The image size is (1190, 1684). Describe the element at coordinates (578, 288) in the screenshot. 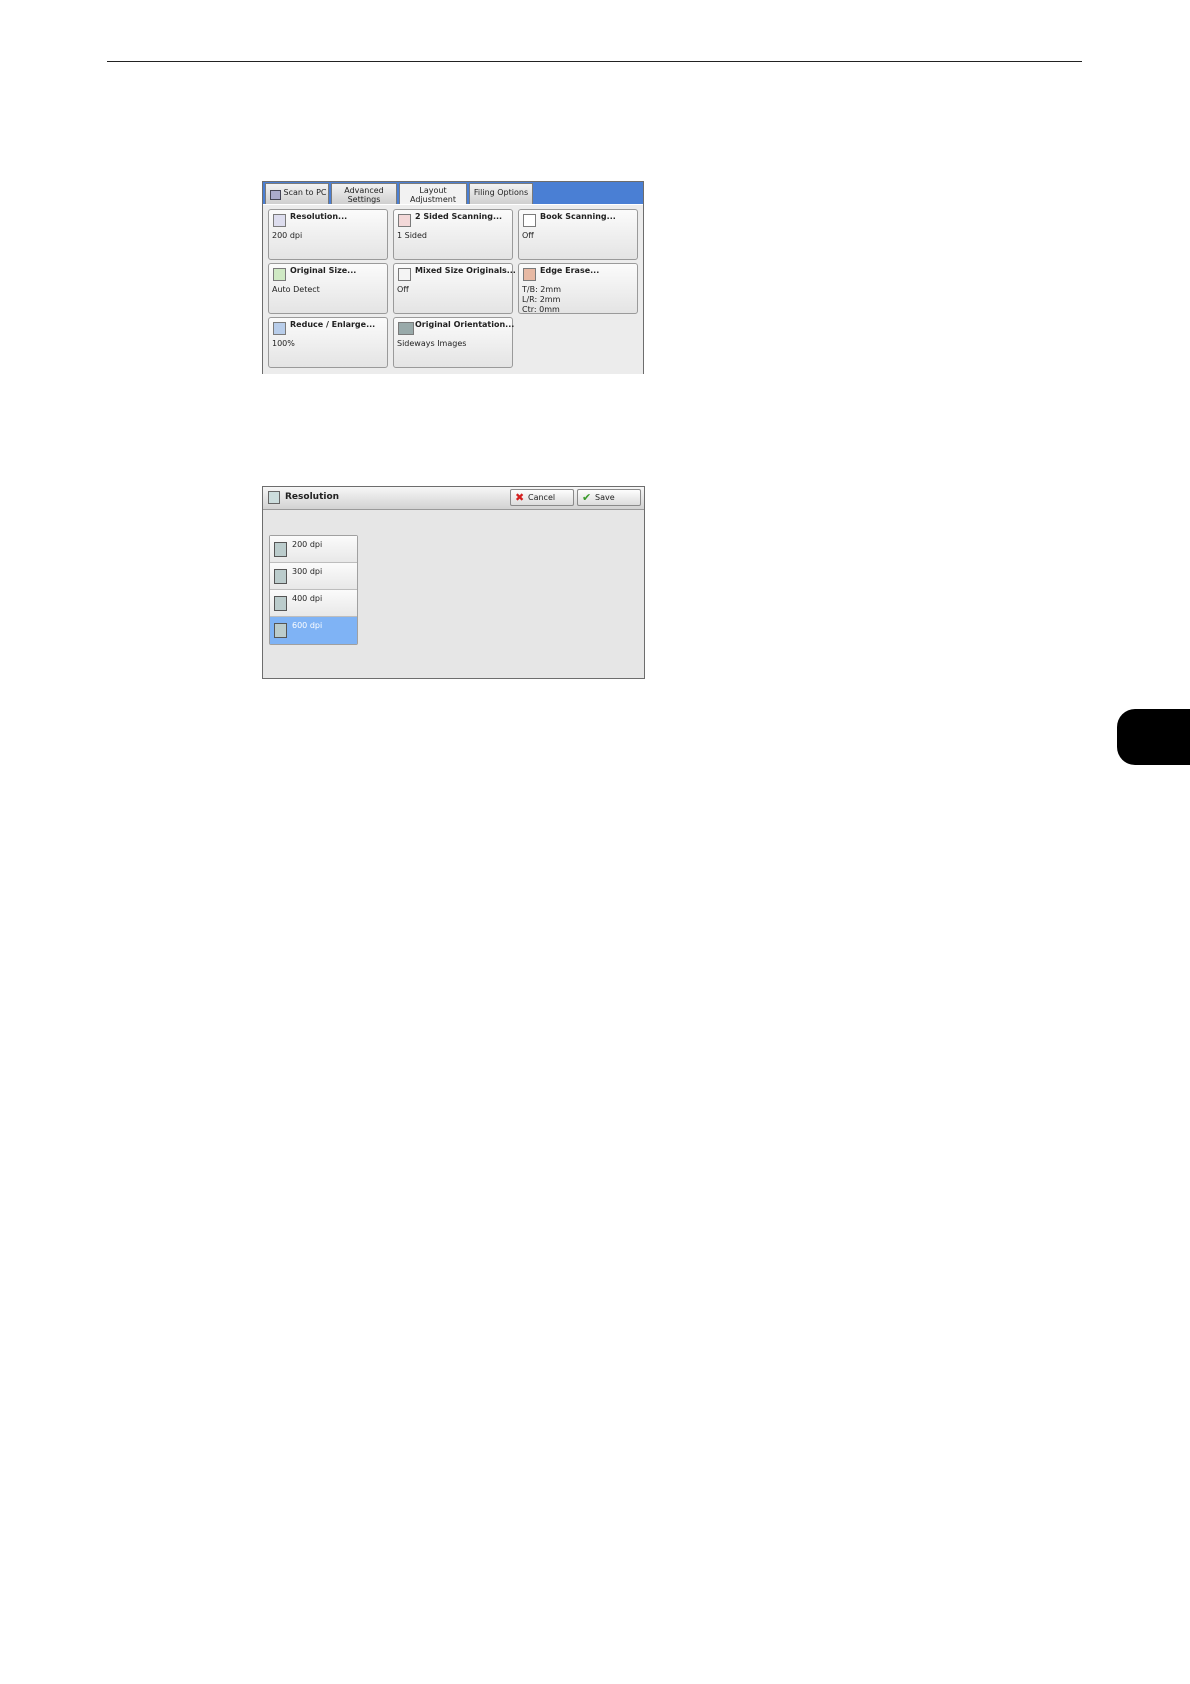

I see `edge-erase-button: Edge Erase... T/B: 2mm L/R: 2mm Ctr: 0mm` at that location.